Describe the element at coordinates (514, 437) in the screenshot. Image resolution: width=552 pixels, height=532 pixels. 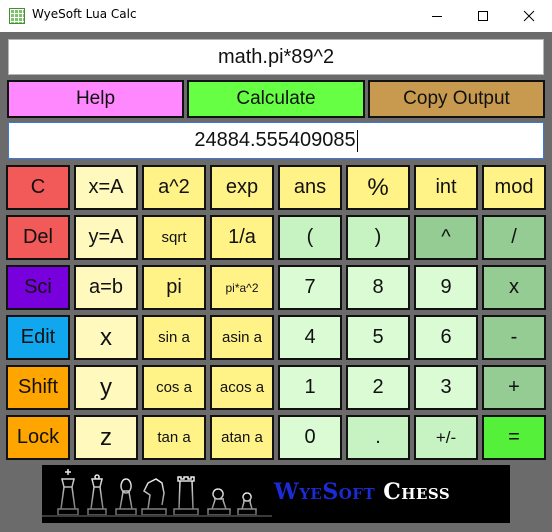
I see `equals-button: =` at that location.